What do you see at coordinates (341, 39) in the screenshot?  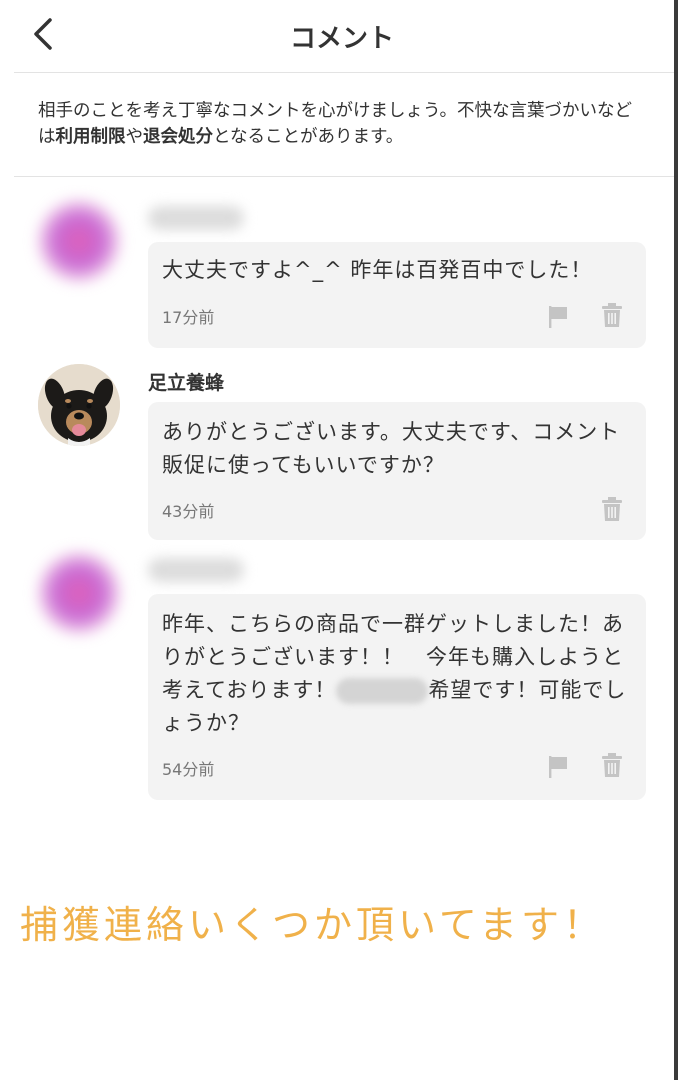 I see `page-title: コメント` at bounding box center [341, 39].